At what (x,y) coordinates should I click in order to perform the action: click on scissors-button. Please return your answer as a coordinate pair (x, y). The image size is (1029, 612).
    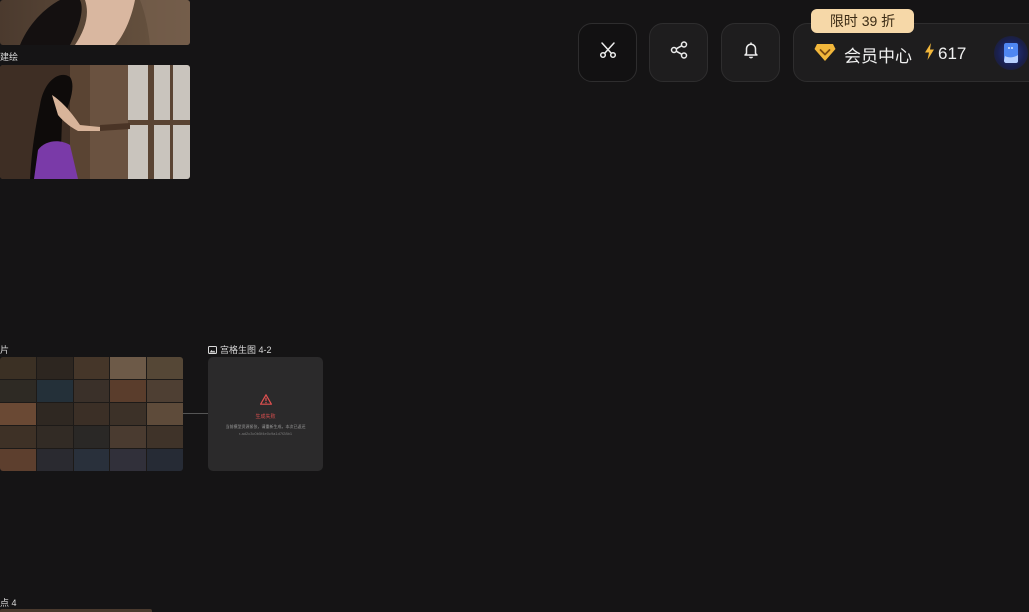
    Looking at the image, I should click on (607, 52).